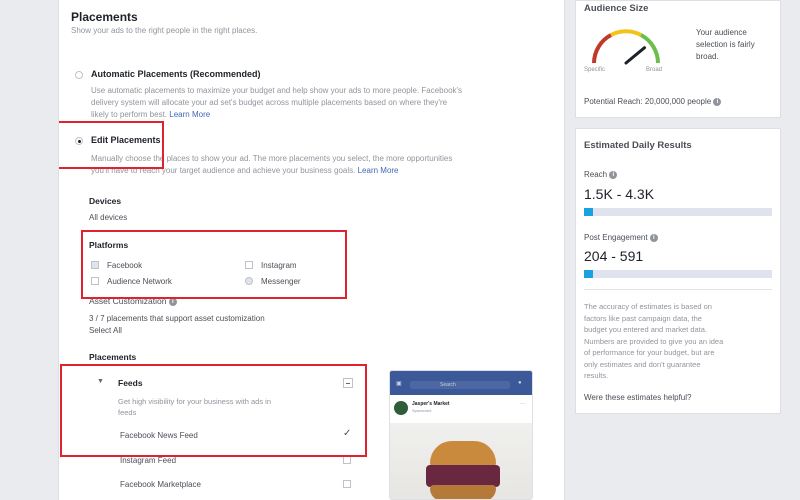  Describe the element at coordinates (602, 48) in the screenshot. I see `gauge-red-arc` at that location.